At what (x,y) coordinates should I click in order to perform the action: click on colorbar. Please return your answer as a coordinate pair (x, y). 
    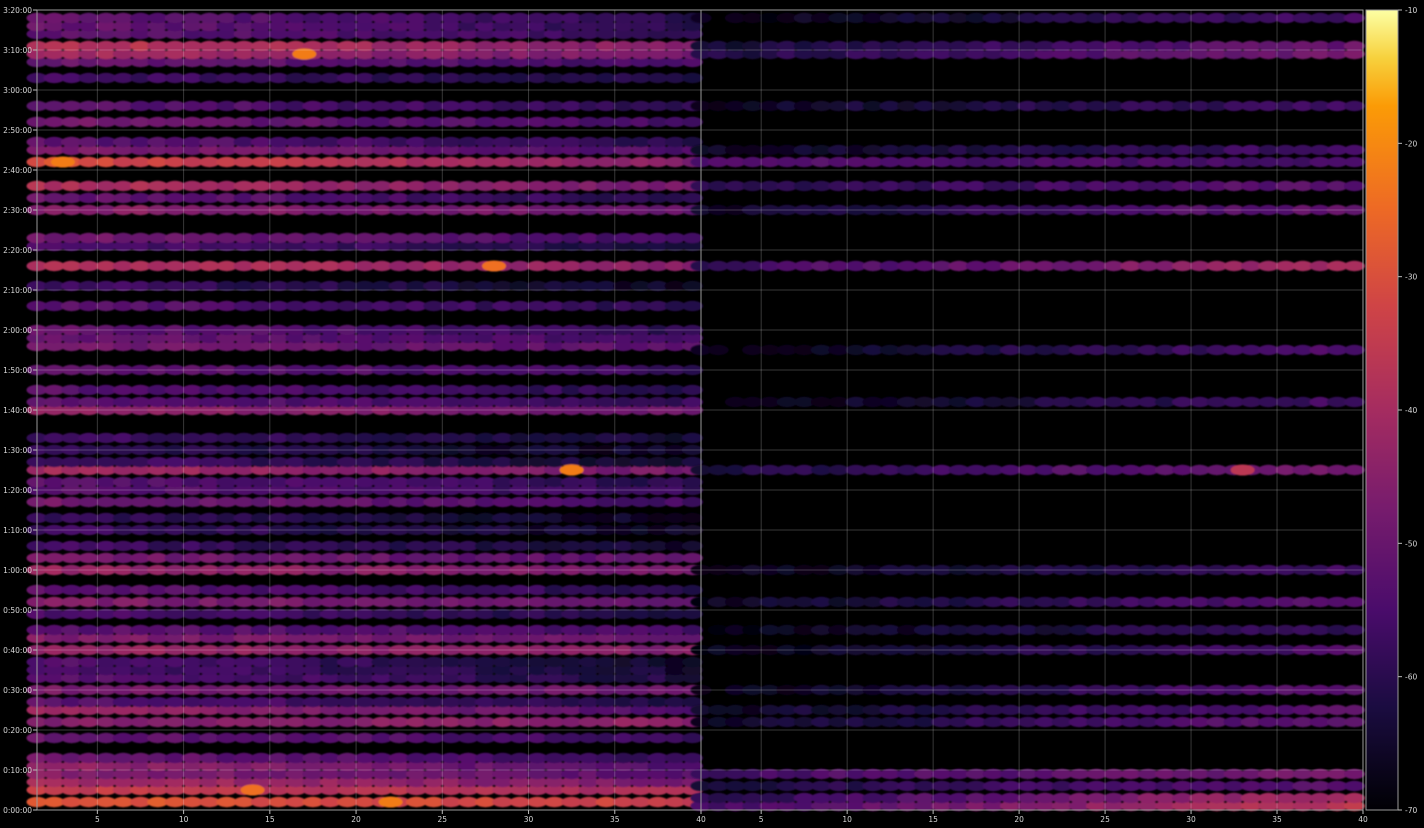
    Looking at the image, I should click on (1382, 410).